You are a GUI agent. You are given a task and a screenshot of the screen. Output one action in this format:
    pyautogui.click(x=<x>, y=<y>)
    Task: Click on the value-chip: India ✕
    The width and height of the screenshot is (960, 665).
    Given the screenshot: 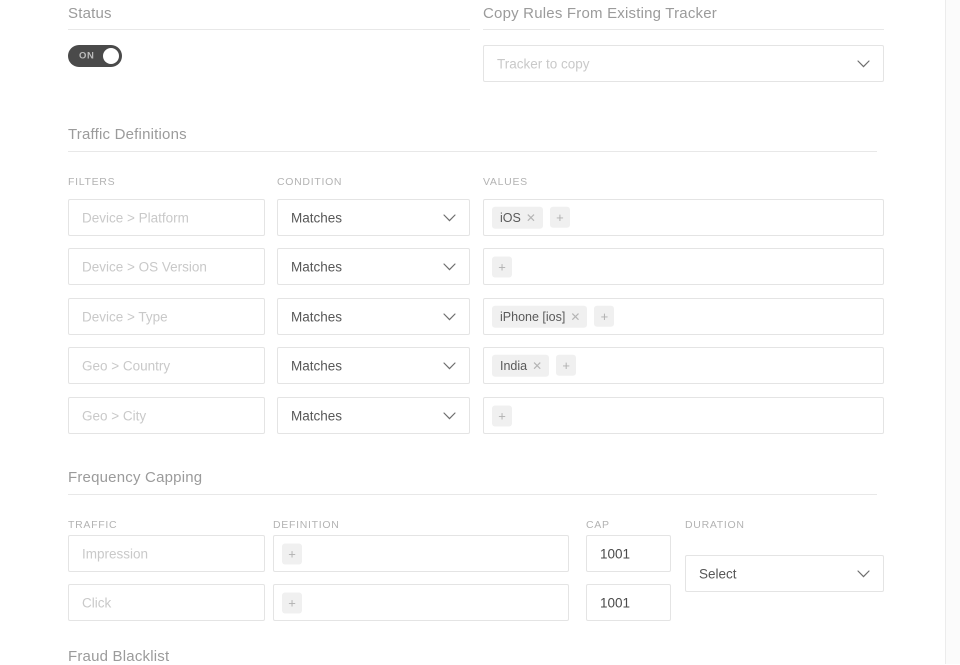 What is the action you would take?
    pyautogui.click(x=521, y=365)
    